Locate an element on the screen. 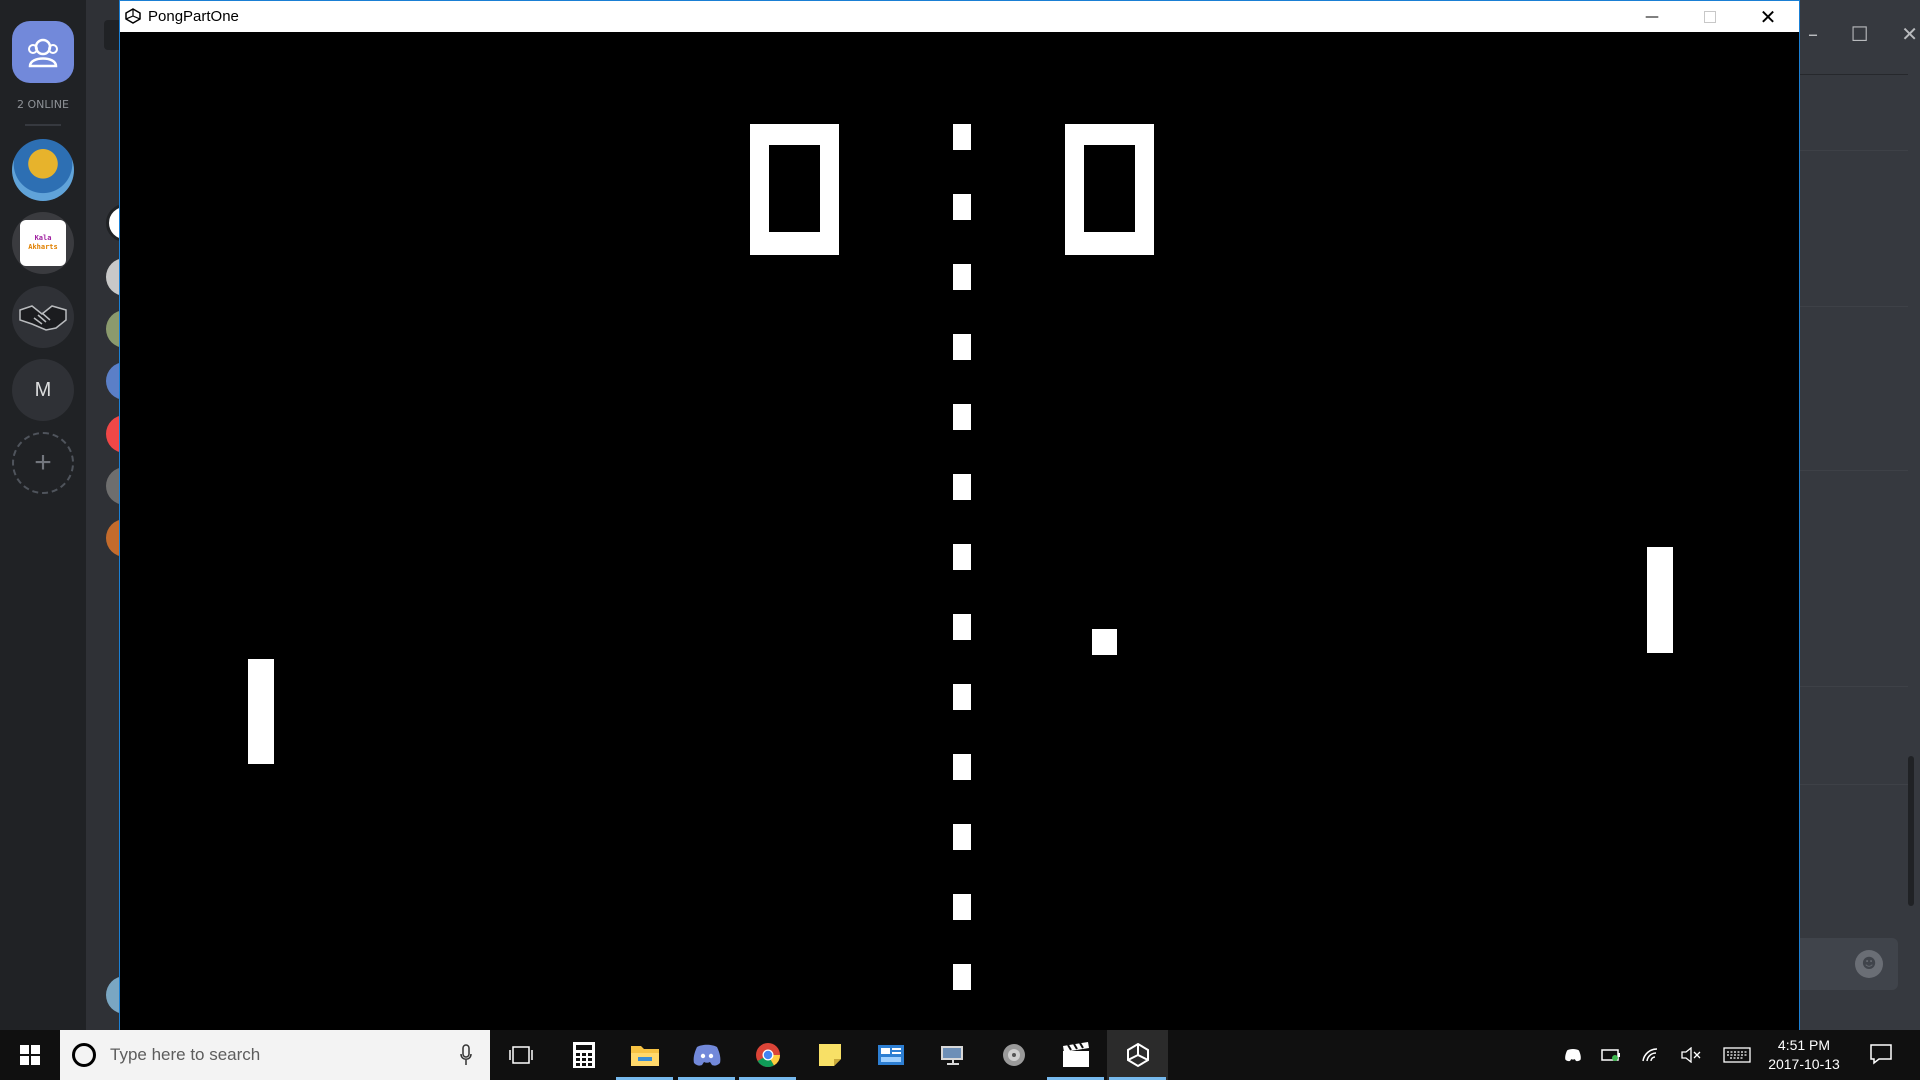 The image size is (1920, 1080). microphone-icon is located at coordinates (466, 1055).